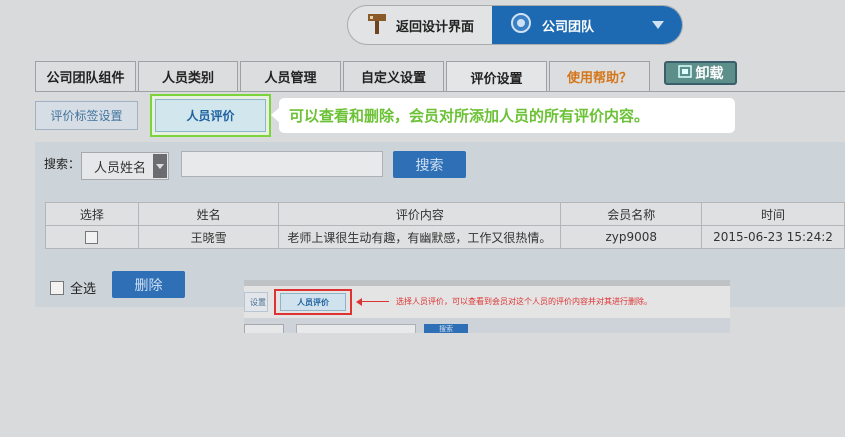 Image resolution: width=845 pixels, height=437 pixels. I want to click on tab-label: 人员类别, so click(187, 78).